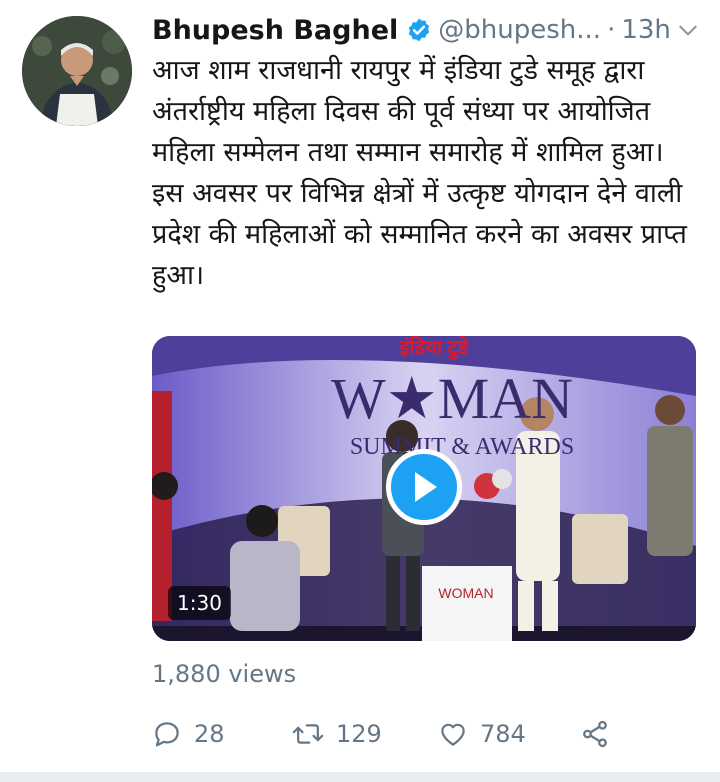 The height and width of the screenshot is (782, 720). Describe the element at coordinates (453, 734) in the screenshot. I see `like-icon` at that location.